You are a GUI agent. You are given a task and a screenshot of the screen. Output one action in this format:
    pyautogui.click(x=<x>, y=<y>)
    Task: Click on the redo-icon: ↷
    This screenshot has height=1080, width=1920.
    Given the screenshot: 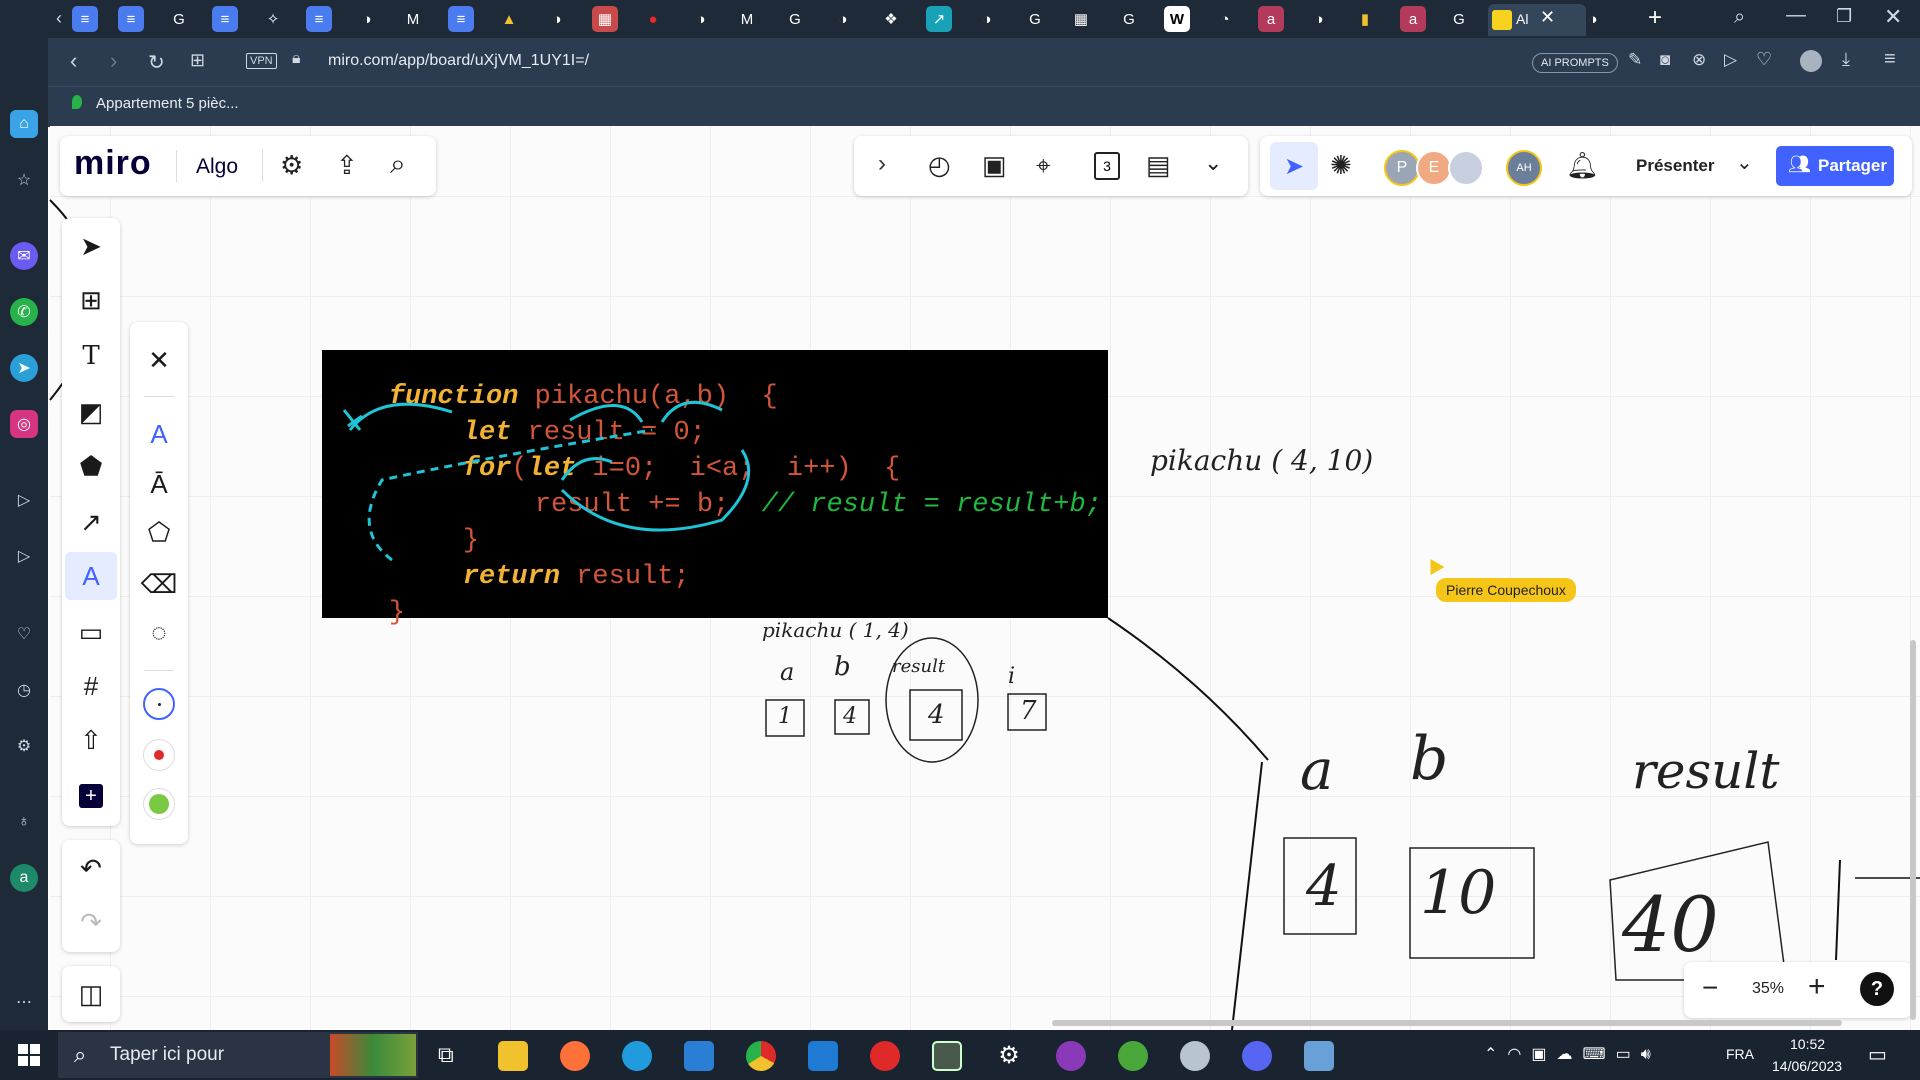 What is the action you would take?
    pyautogui.click(x=91, y=922)
    